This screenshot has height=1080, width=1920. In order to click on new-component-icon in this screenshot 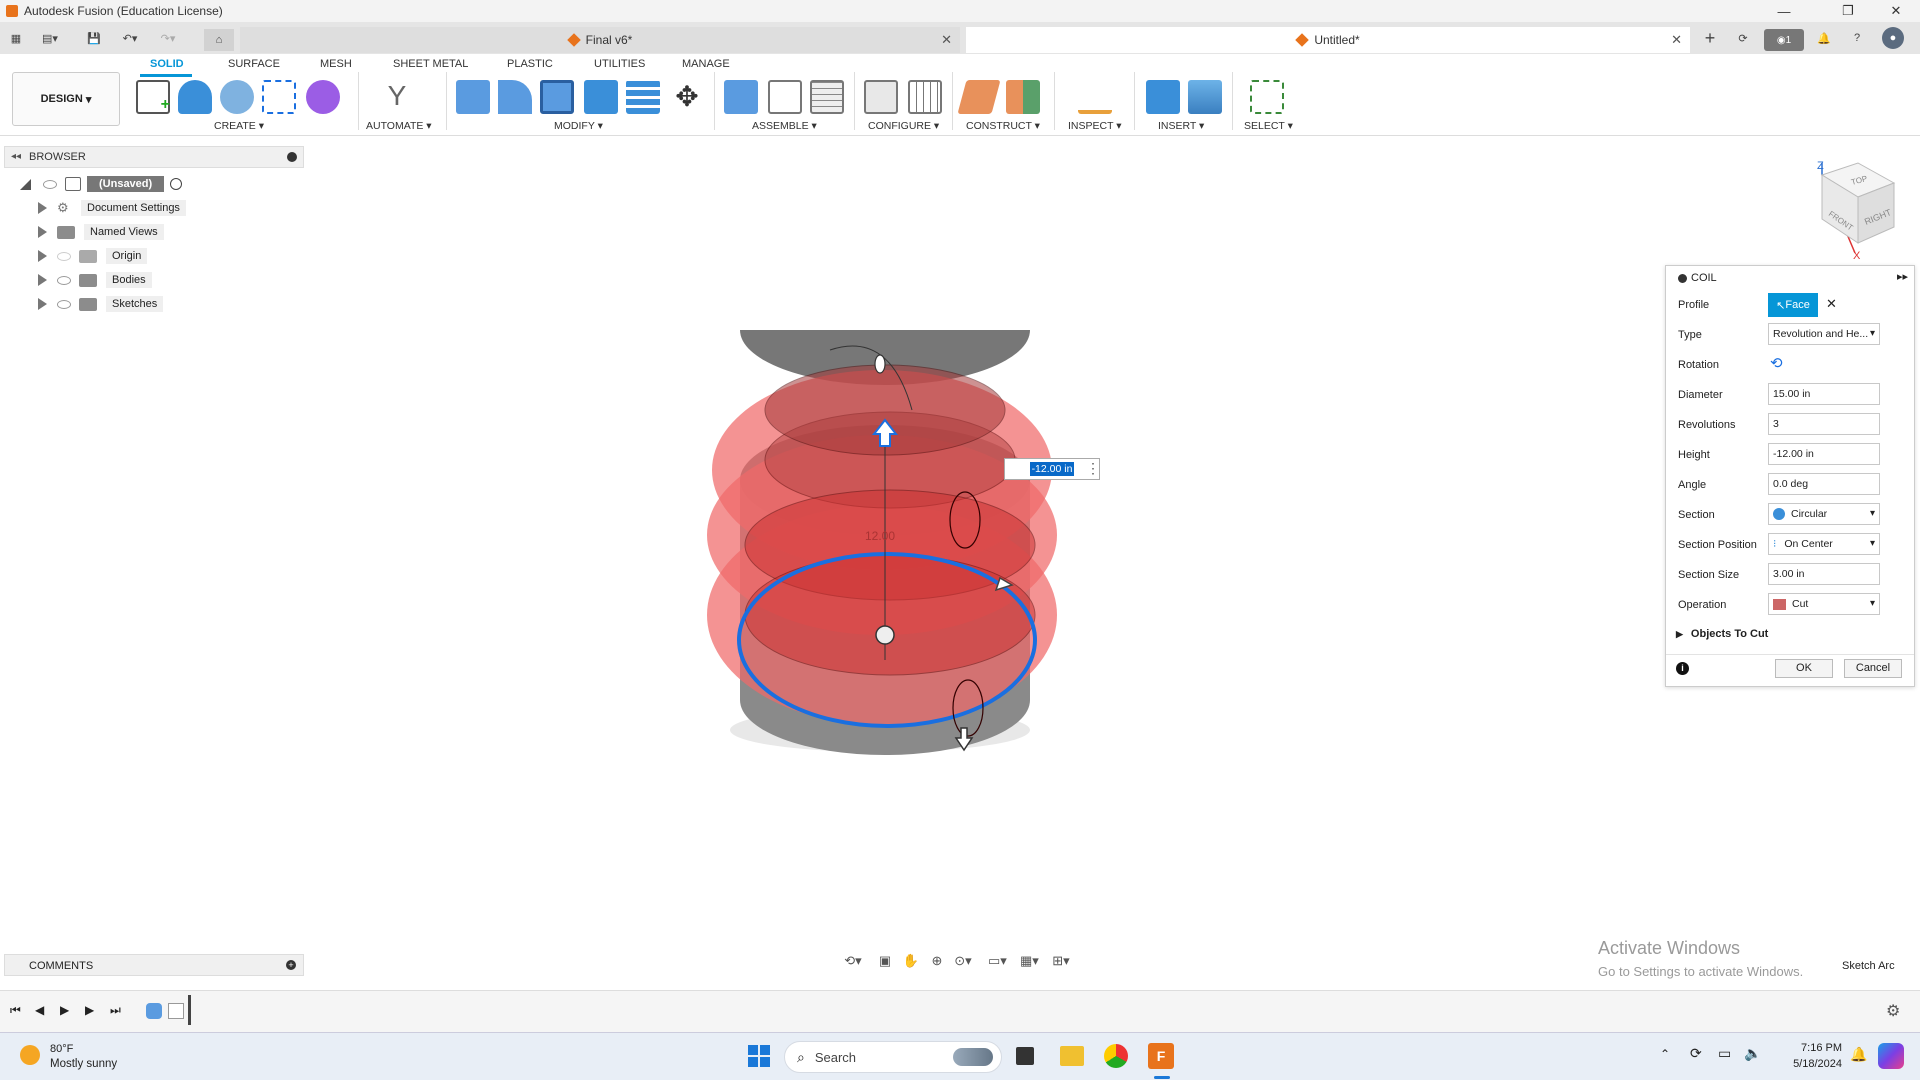, I will do `click(741, 97)`.